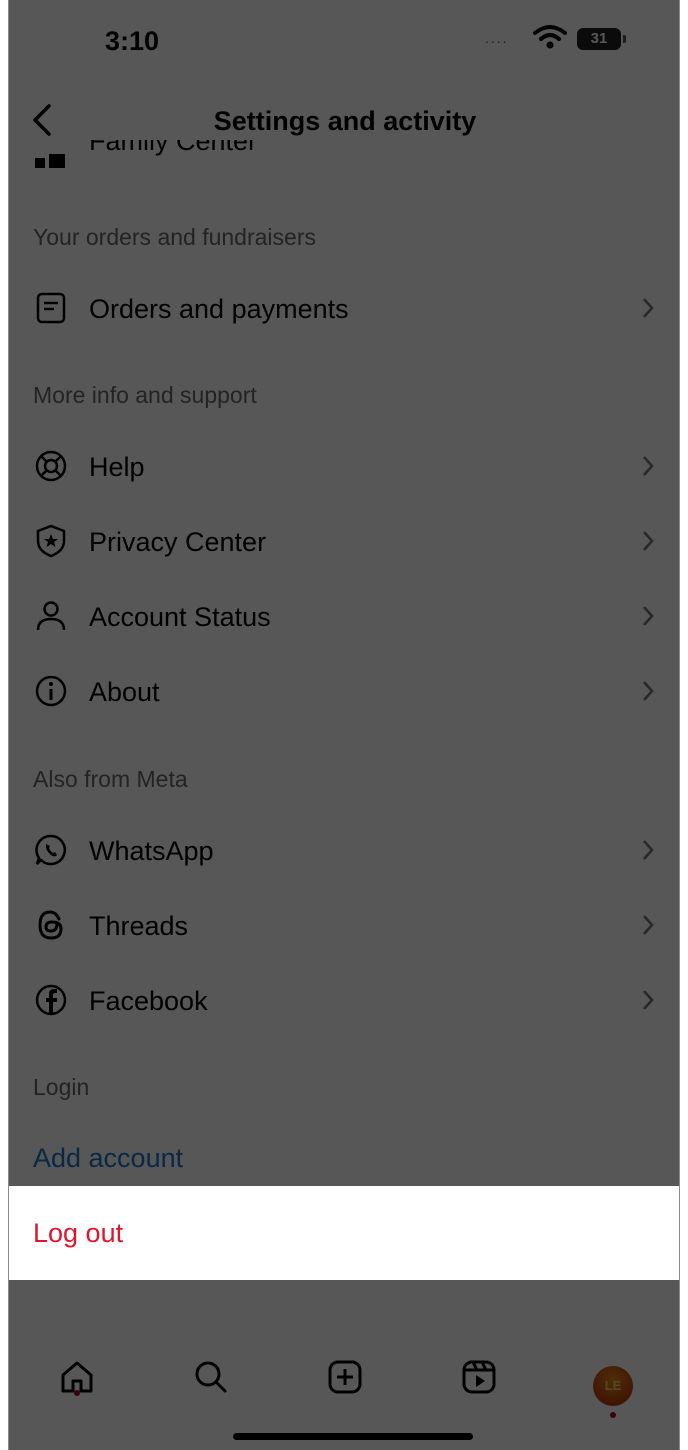  Describe the element at coordinates (51, 541) in the screenshot. I see `shield-star-icon` at that location.